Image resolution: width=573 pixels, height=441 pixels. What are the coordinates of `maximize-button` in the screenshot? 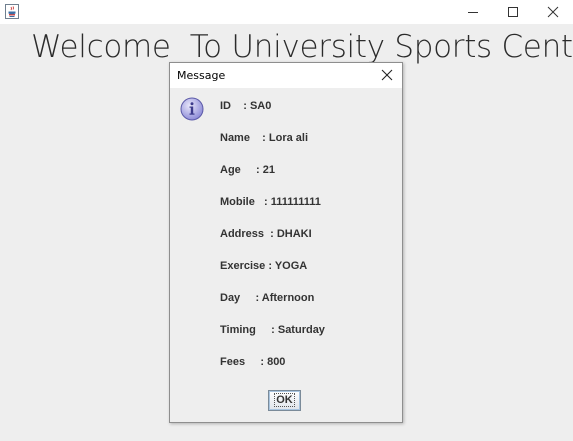 It's located at (513, 12).